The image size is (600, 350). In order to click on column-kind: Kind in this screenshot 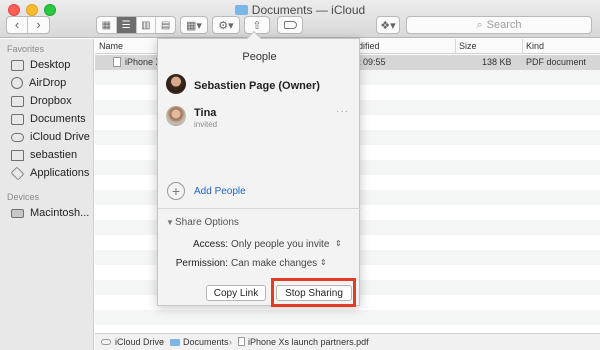, I will do `click(535, 46)`.